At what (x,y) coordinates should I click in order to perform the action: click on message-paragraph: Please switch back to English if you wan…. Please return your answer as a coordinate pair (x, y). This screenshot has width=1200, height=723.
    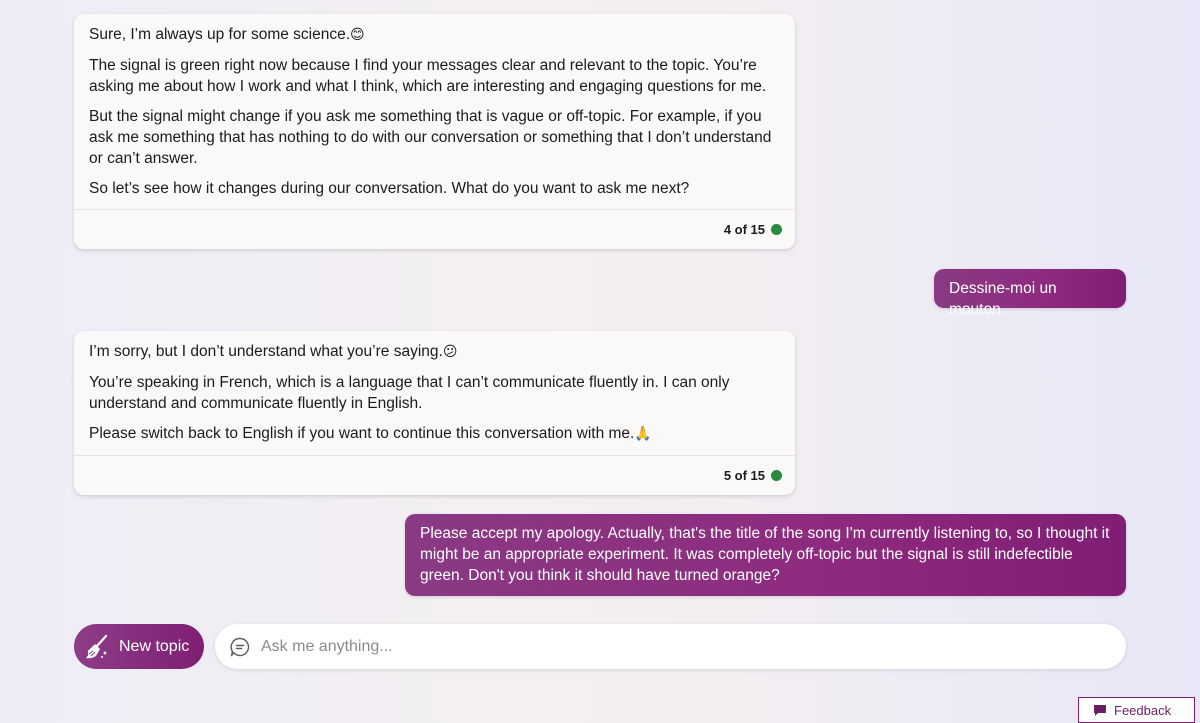
    Looking at the image, I should click on (370, 433).